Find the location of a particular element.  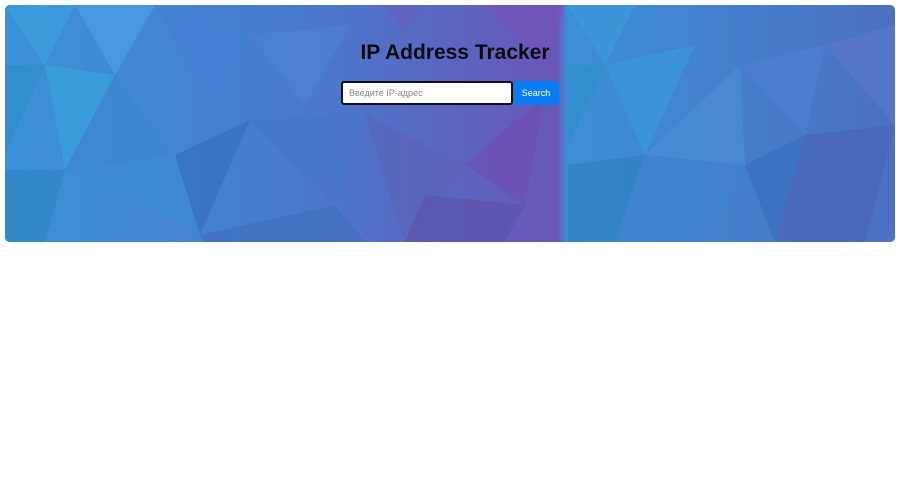

search-form: Search is located at coordinates (450, 93).